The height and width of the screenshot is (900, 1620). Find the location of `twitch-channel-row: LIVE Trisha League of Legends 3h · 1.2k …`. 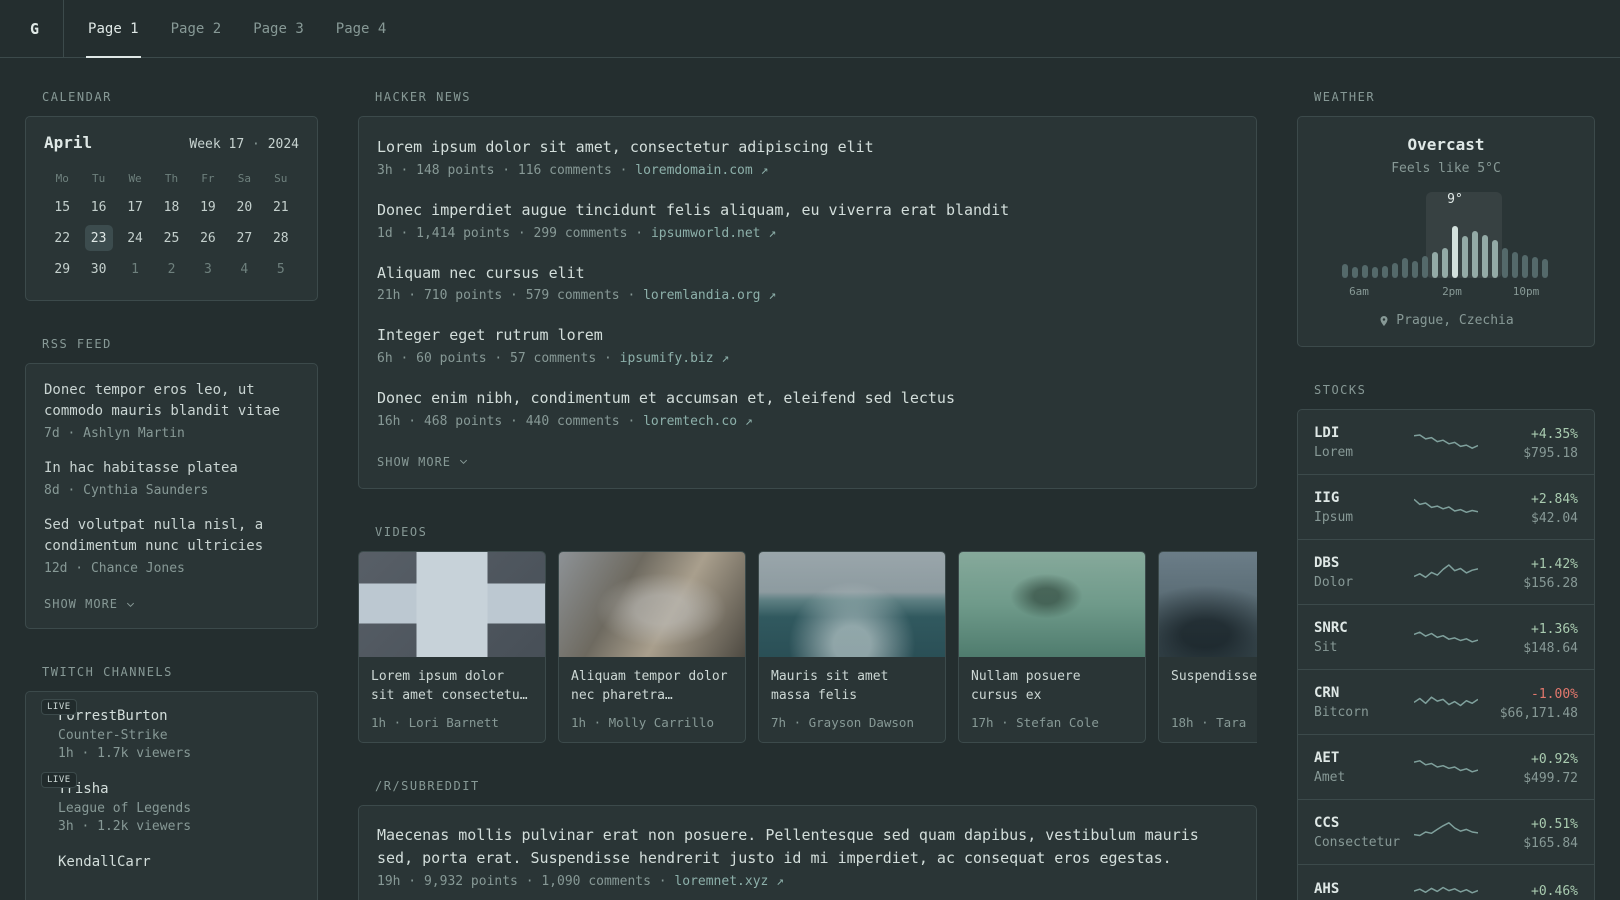

twitch-channel-row: LIVE Trisha League of Legends 3h · 1.2k … is located at coordinates (170, 803).